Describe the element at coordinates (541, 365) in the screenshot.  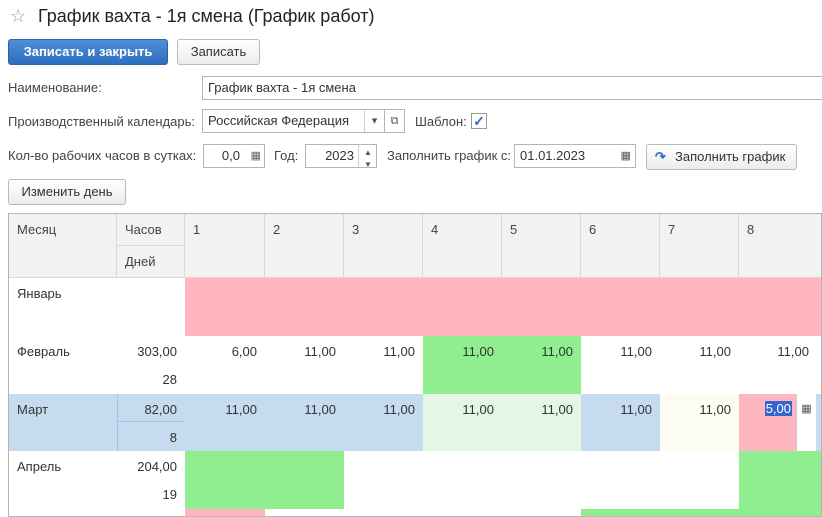
I see `february-day-5: 11,00` at that location.